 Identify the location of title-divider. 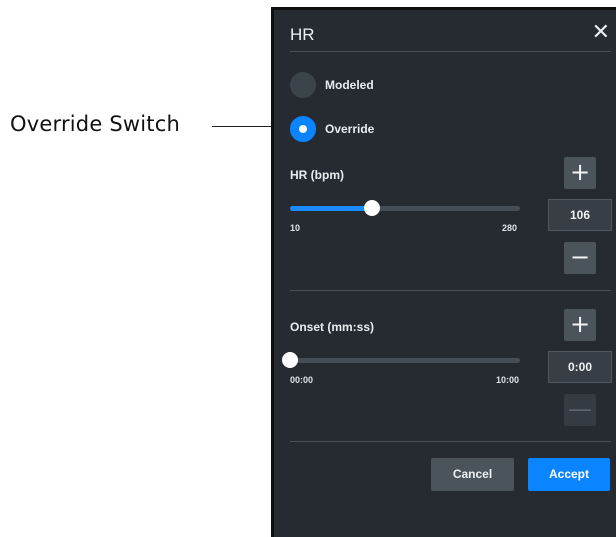
(450, 51).